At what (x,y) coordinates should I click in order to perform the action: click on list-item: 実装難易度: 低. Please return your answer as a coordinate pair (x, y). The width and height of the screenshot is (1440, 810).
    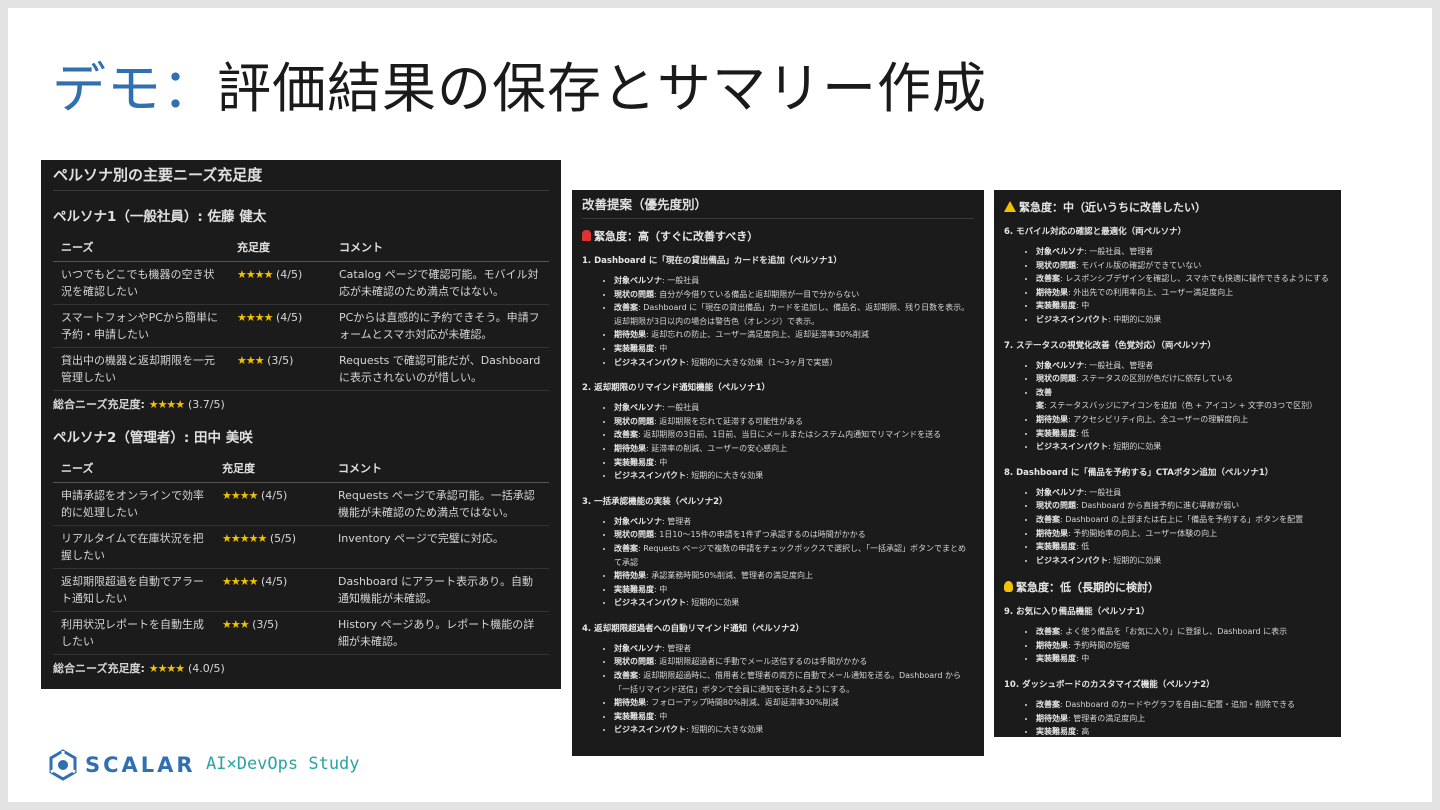
    Looking at the image, I should click on (1183, 434).